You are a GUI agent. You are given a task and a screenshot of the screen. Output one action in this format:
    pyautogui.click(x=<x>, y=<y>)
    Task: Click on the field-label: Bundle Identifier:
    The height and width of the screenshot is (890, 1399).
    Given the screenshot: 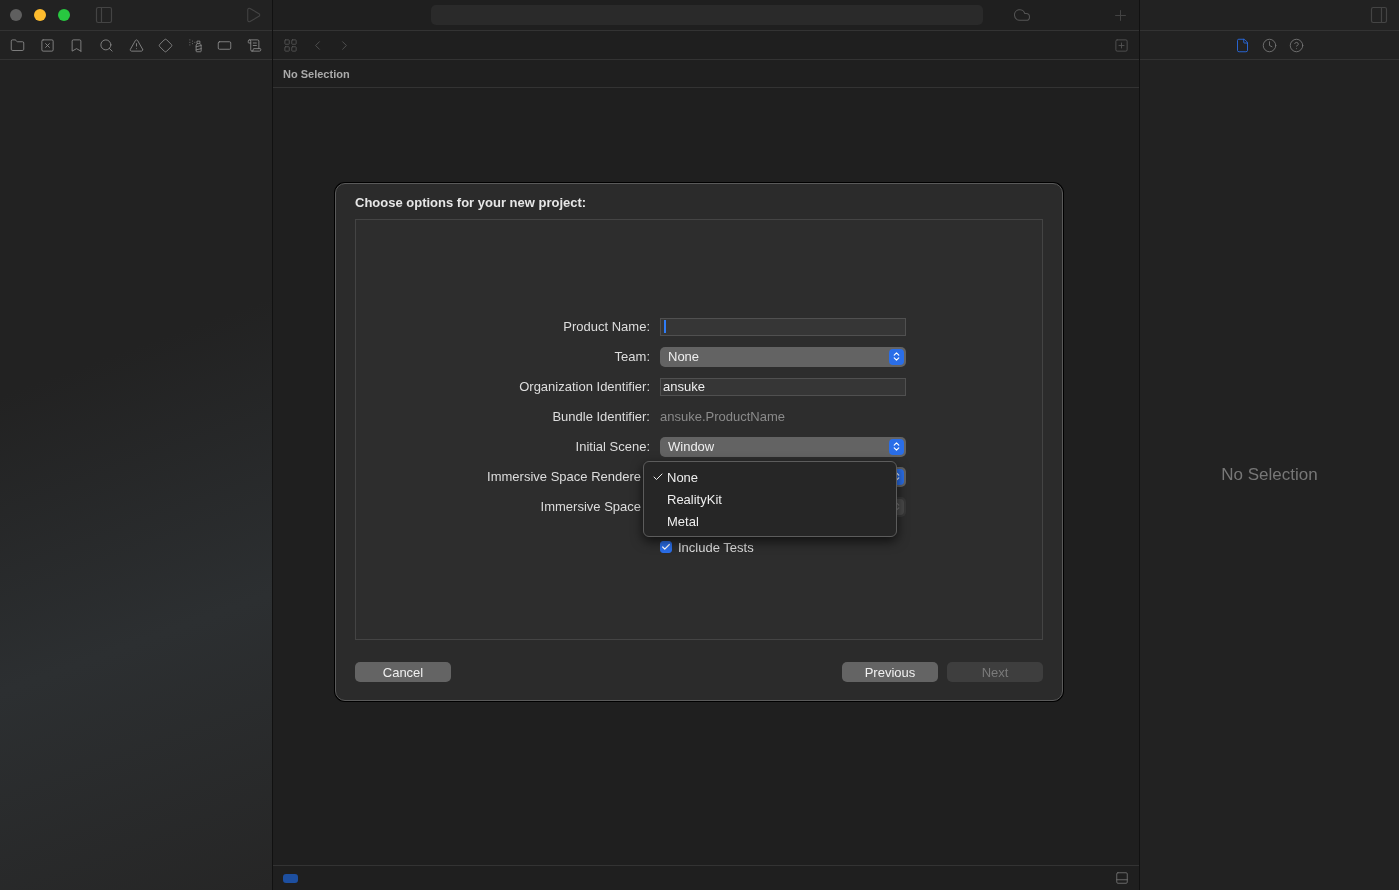 What is the action you would take?
    pyautogui.click(x=601, y=417)
    